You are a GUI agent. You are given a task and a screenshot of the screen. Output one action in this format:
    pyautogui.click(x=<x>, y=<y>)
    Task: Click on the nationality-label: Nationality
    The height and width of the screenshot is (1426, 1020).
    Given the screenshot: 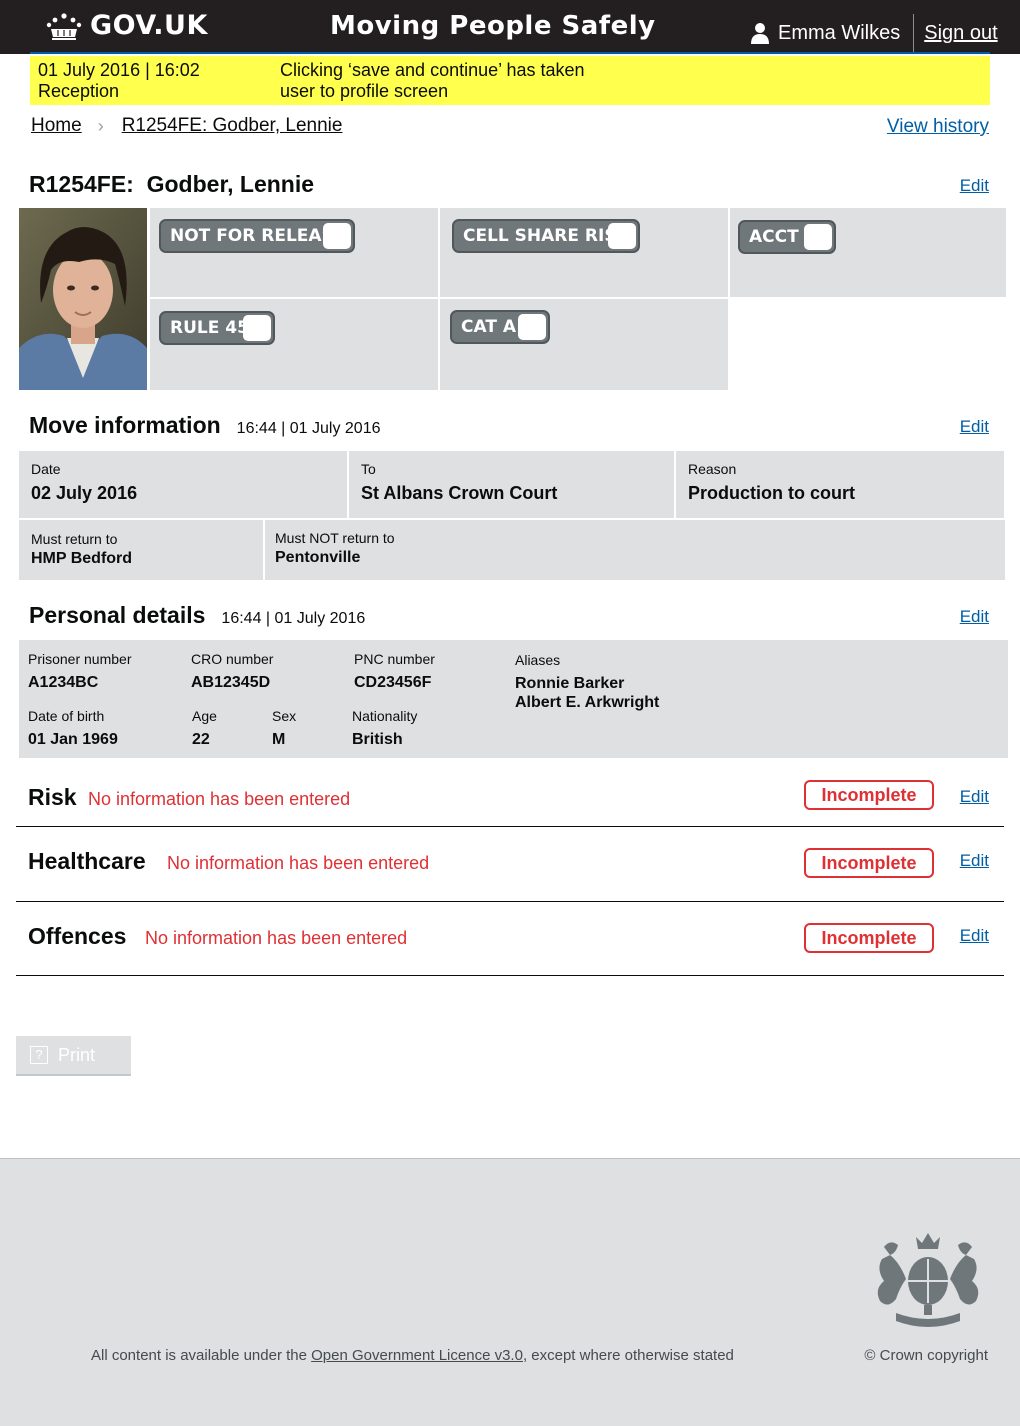 What is the action you would take?
    pyautogui.click(x=385, y=716)
    